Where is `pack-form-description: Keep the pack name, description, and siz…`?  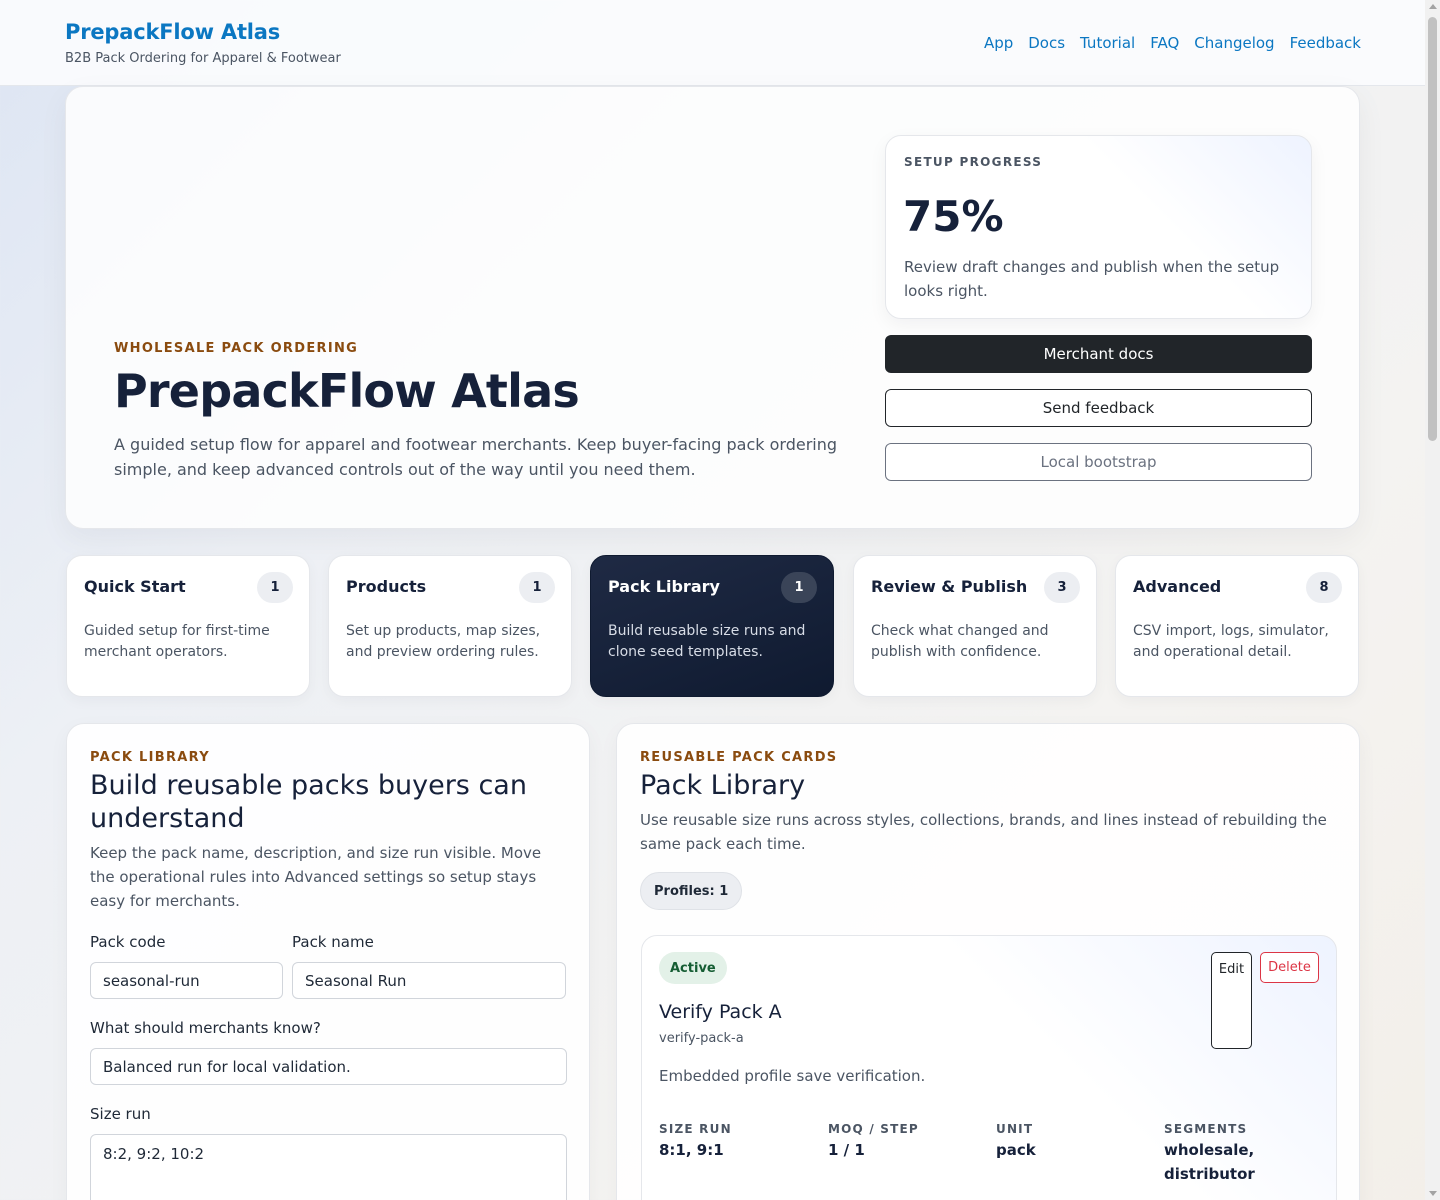
pack-form-description: Keep the pack name, description, and siz… is located at coordinates (316, 877).